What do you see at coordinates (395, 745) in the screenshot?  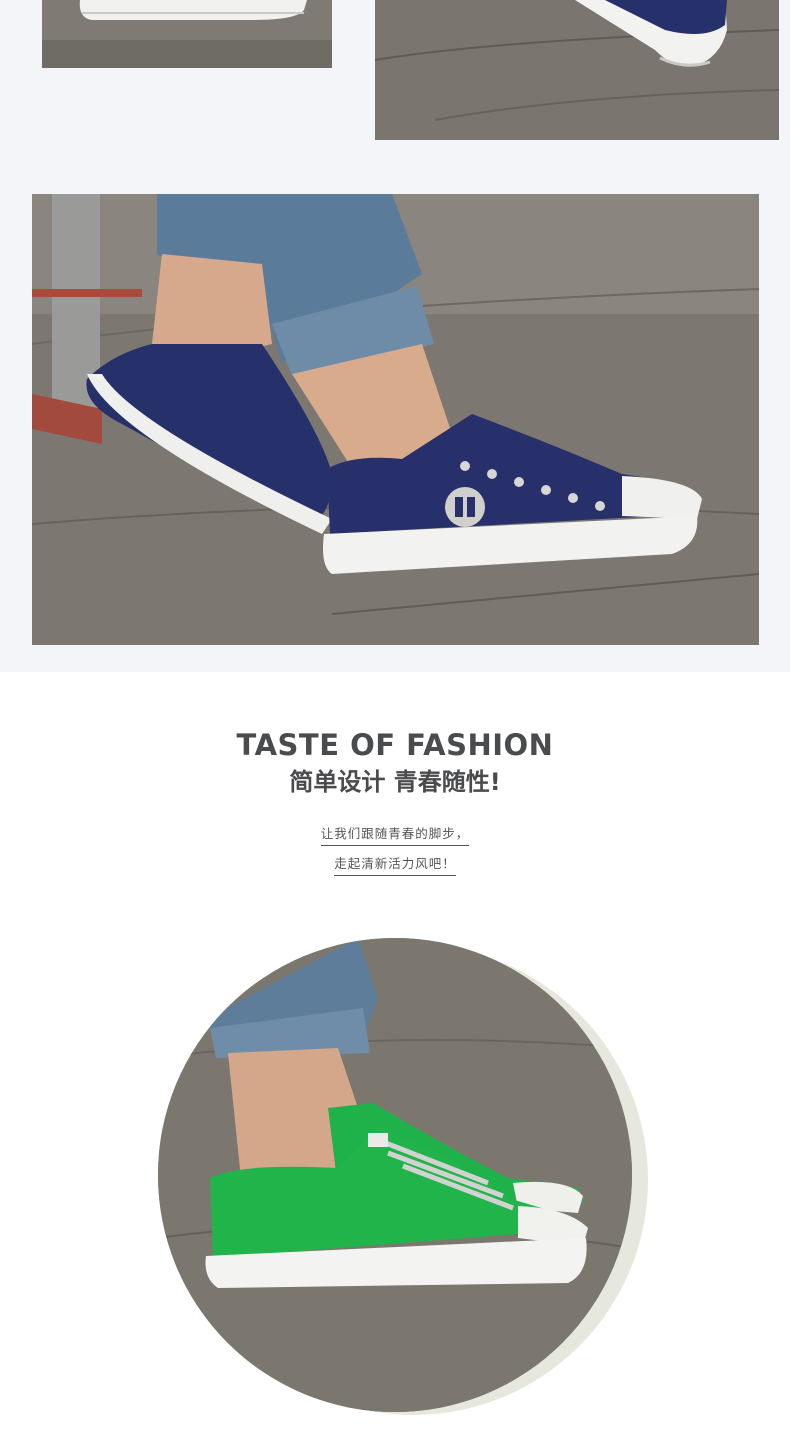 I see `heading: TASTE OF FASHION` at bounding box center [395, 745].